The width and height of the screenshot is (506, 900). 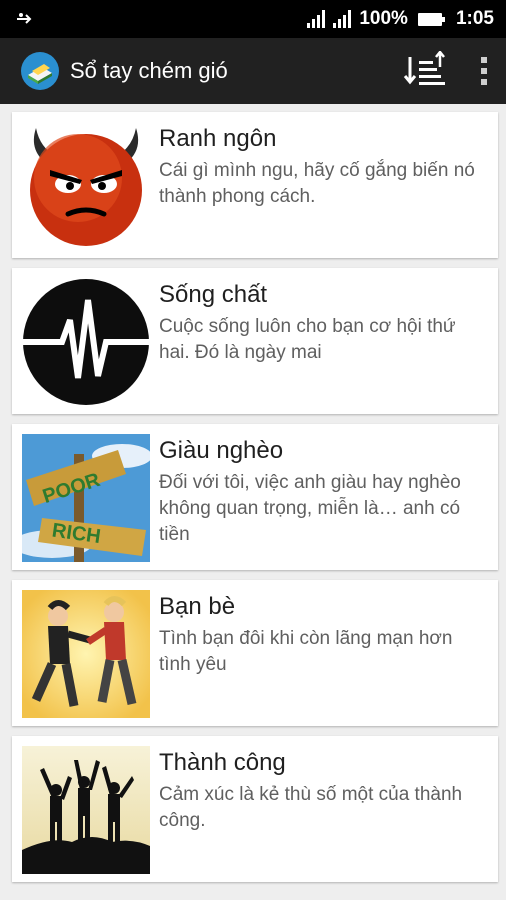 What do you see at coordinates (383, 18) in the screenshot?
I see `battery-percent: 100%` at bounding box center [383, 18].